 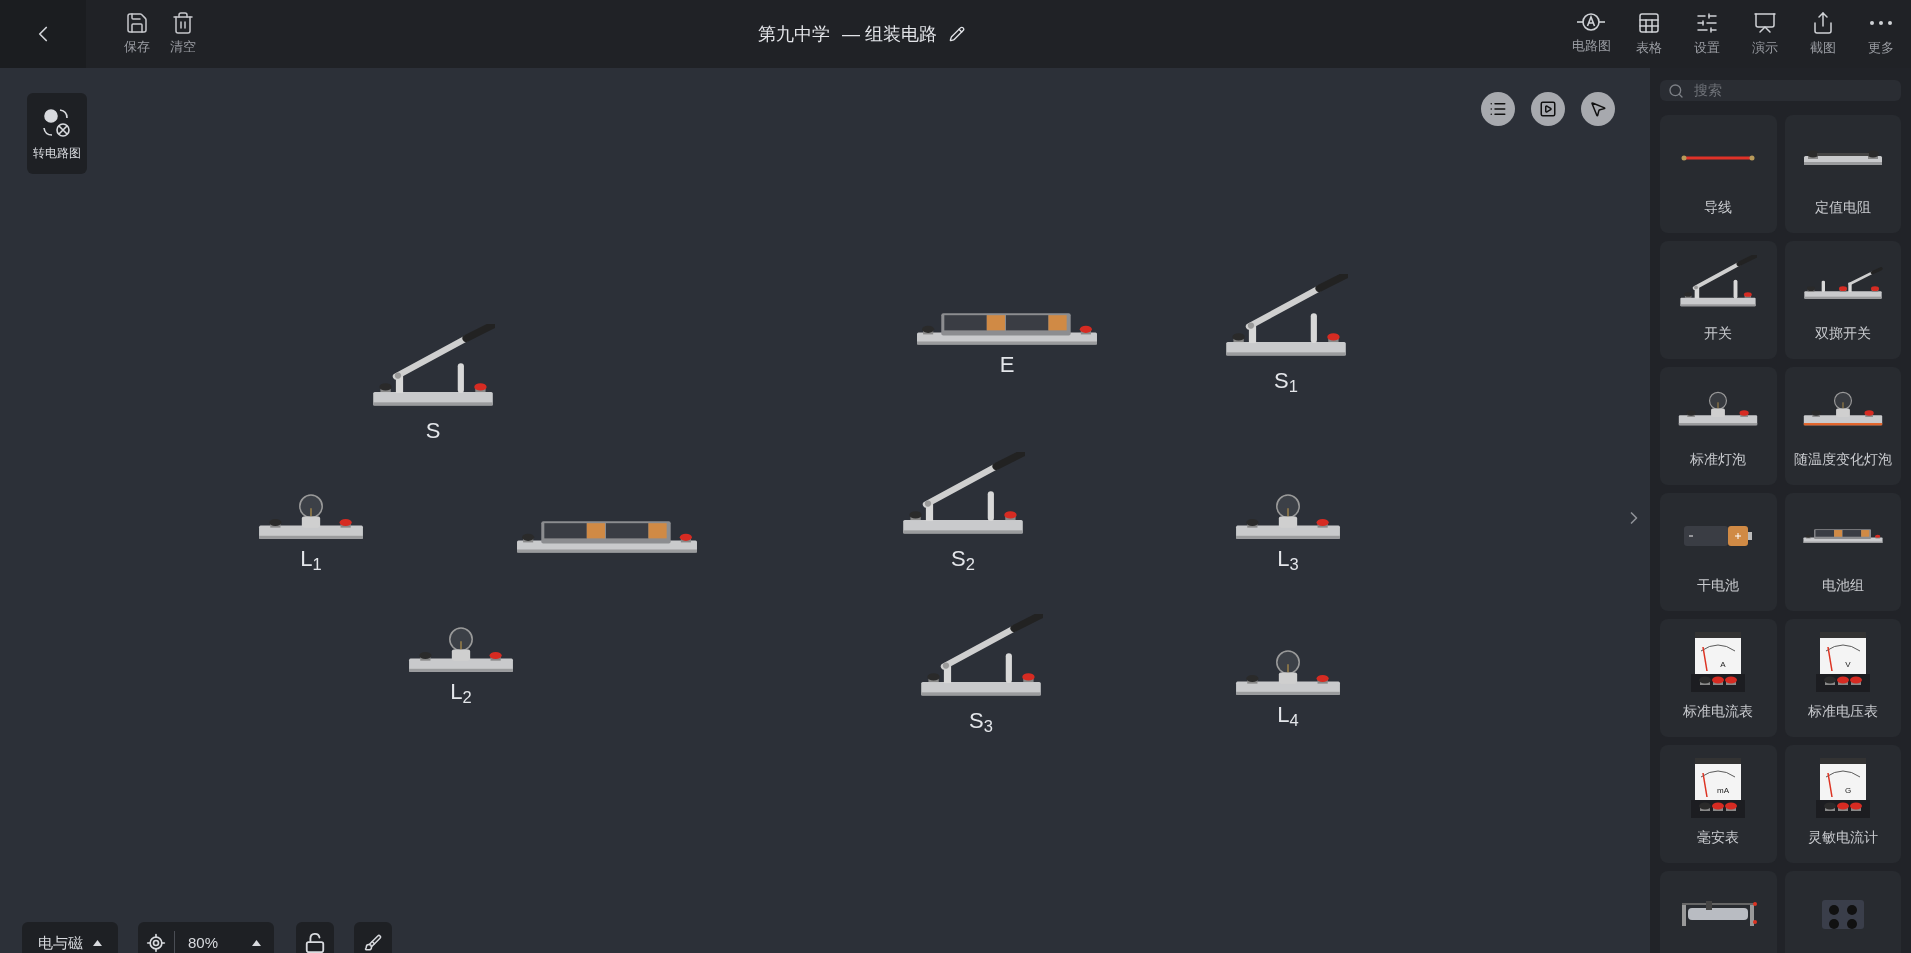 I want to click on play-icon, so click(x=1548, y=109).